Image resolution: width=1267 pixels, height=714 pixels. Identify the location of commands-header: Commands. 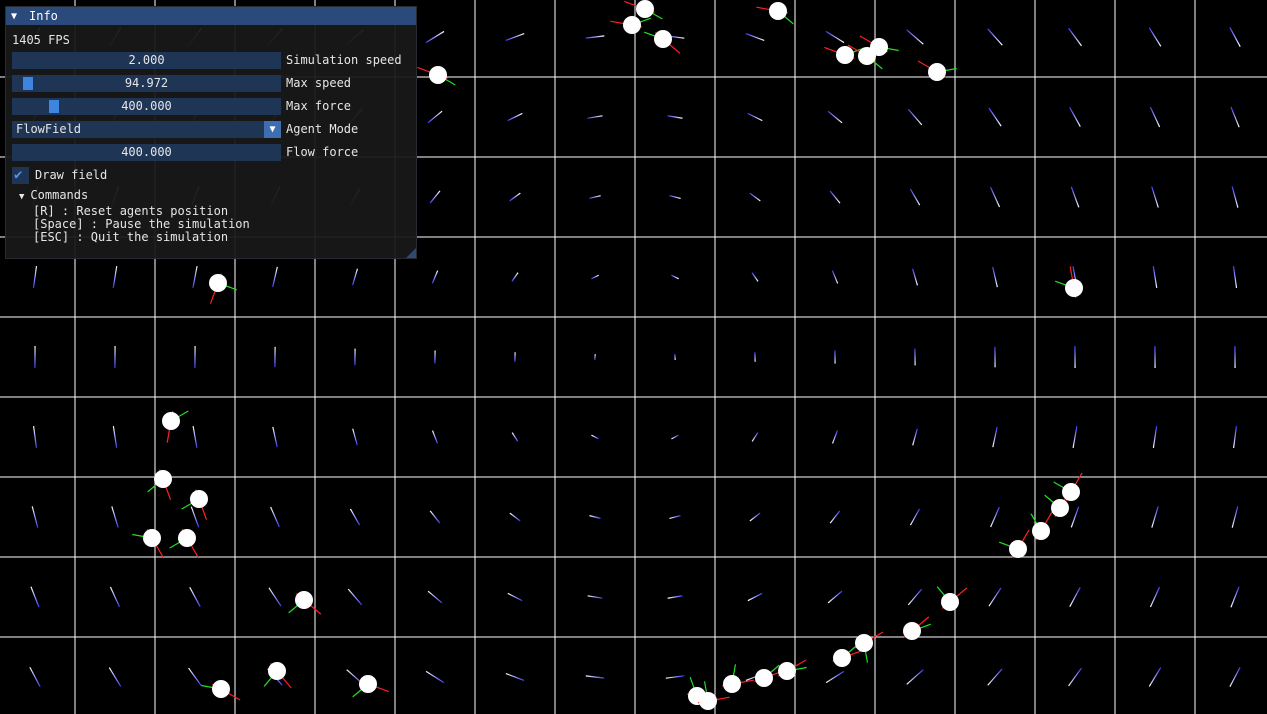
(59, 195).